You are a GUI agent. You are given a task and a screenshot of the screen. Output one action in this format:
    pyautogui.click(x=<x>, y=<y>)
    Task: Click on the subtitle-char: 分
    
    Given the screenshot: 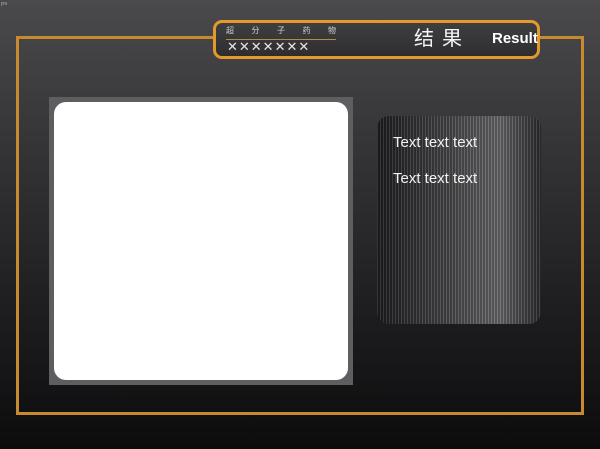 What is the action you would take?
    pyautogui.click(x=255, y=30)
    